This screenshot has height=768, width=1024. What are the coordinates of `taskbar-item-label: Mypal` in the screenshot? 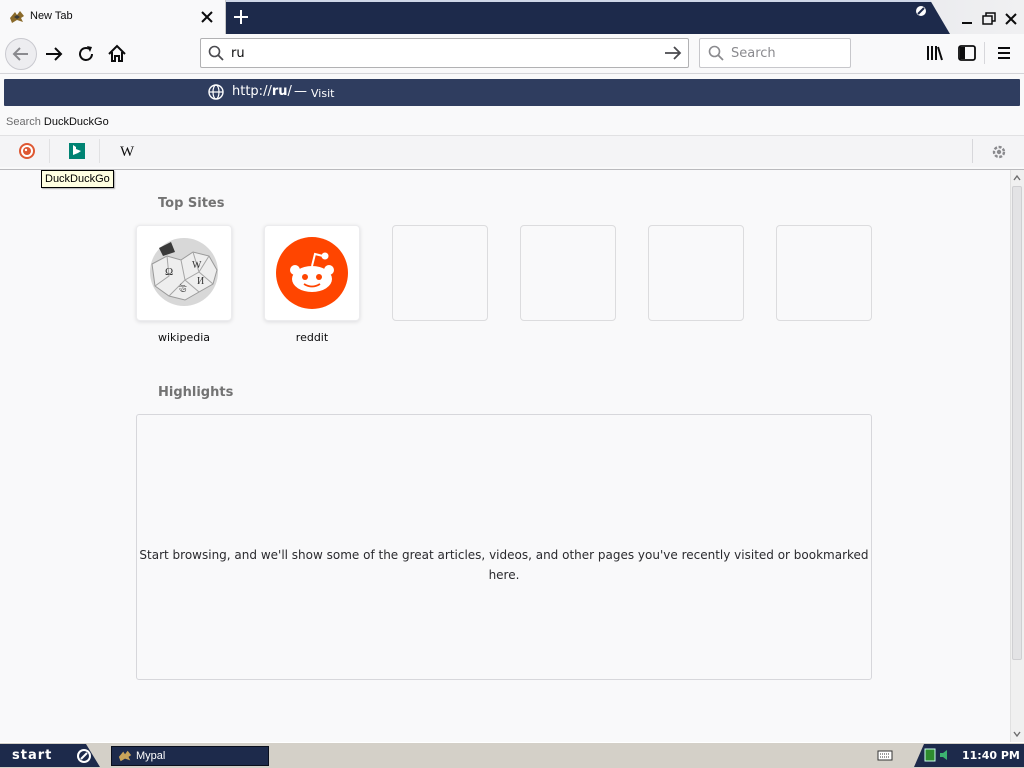 It's located at (151, 756).